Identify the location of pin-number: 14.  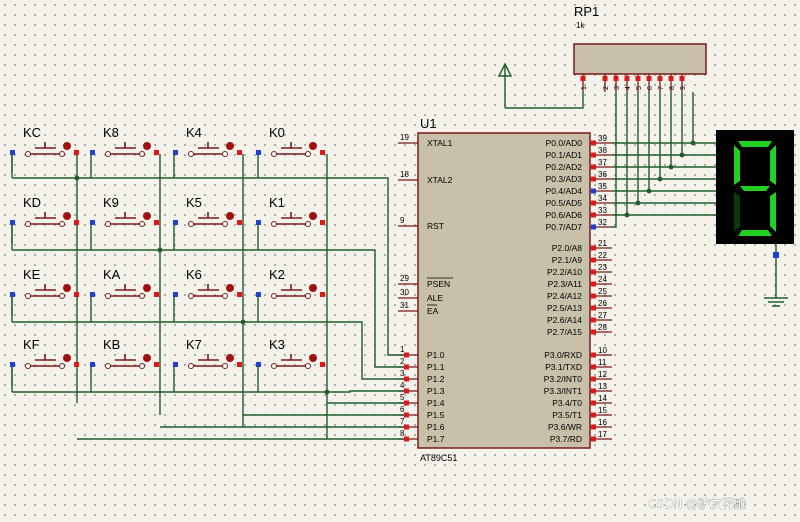
(602, 398).